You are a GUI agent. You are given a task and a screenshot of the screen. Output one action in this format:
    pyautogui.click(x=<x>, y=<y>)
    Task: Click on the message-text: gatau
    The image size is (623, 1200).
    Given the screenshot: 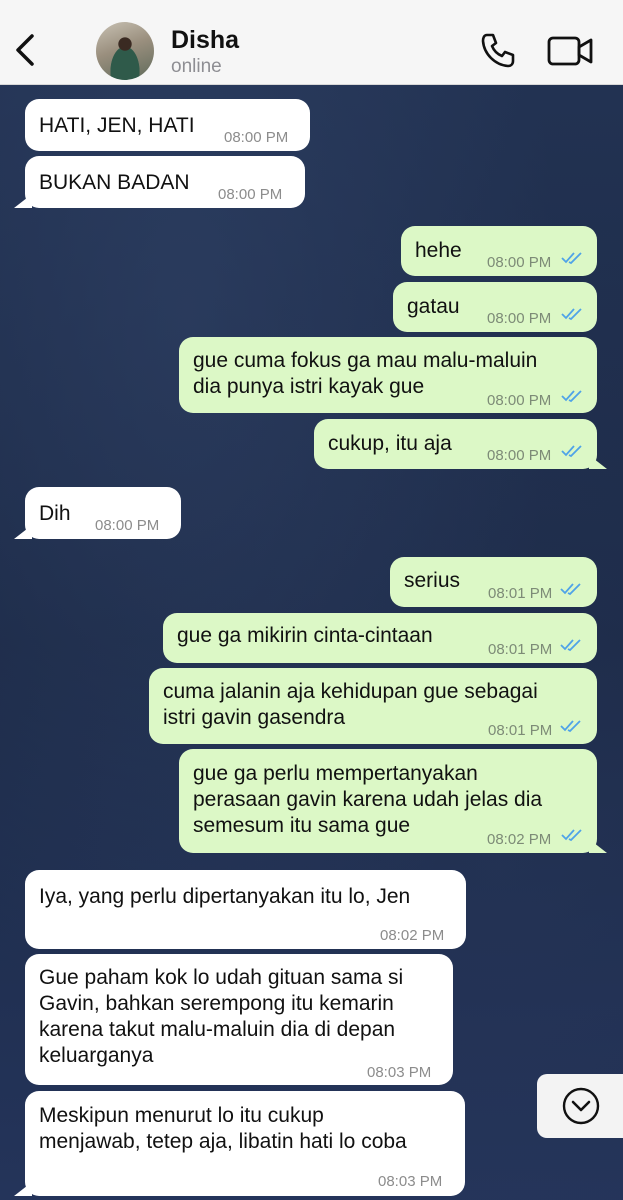 What is the action you would take?
    pyautogui.click(x=433, y=306)
    